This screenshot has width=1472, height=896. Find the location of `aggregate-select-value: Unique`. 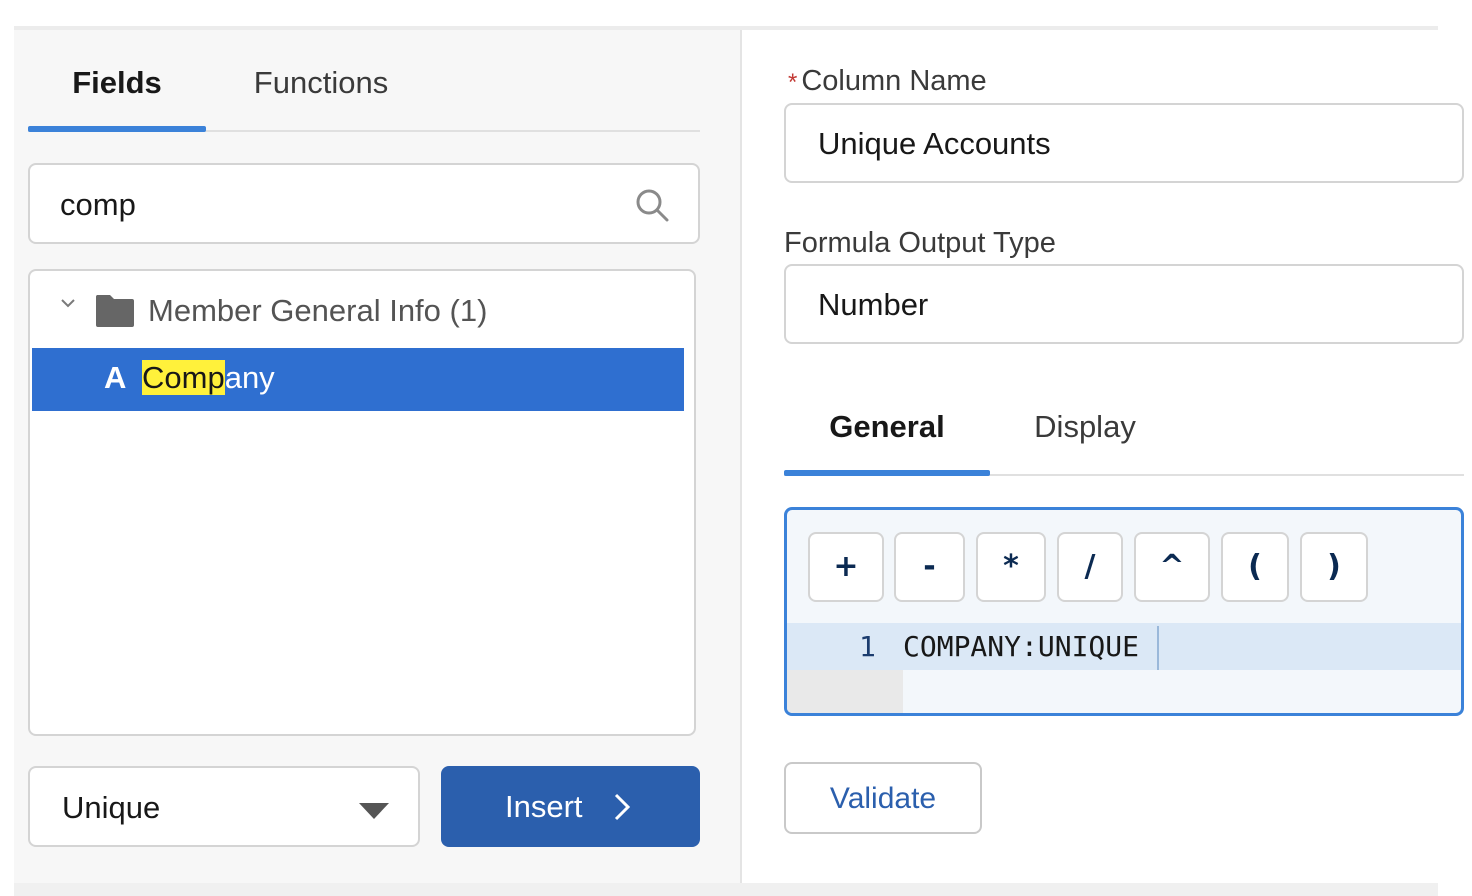

aggregate-select-value: Unique is located at coordinates (111, 807).